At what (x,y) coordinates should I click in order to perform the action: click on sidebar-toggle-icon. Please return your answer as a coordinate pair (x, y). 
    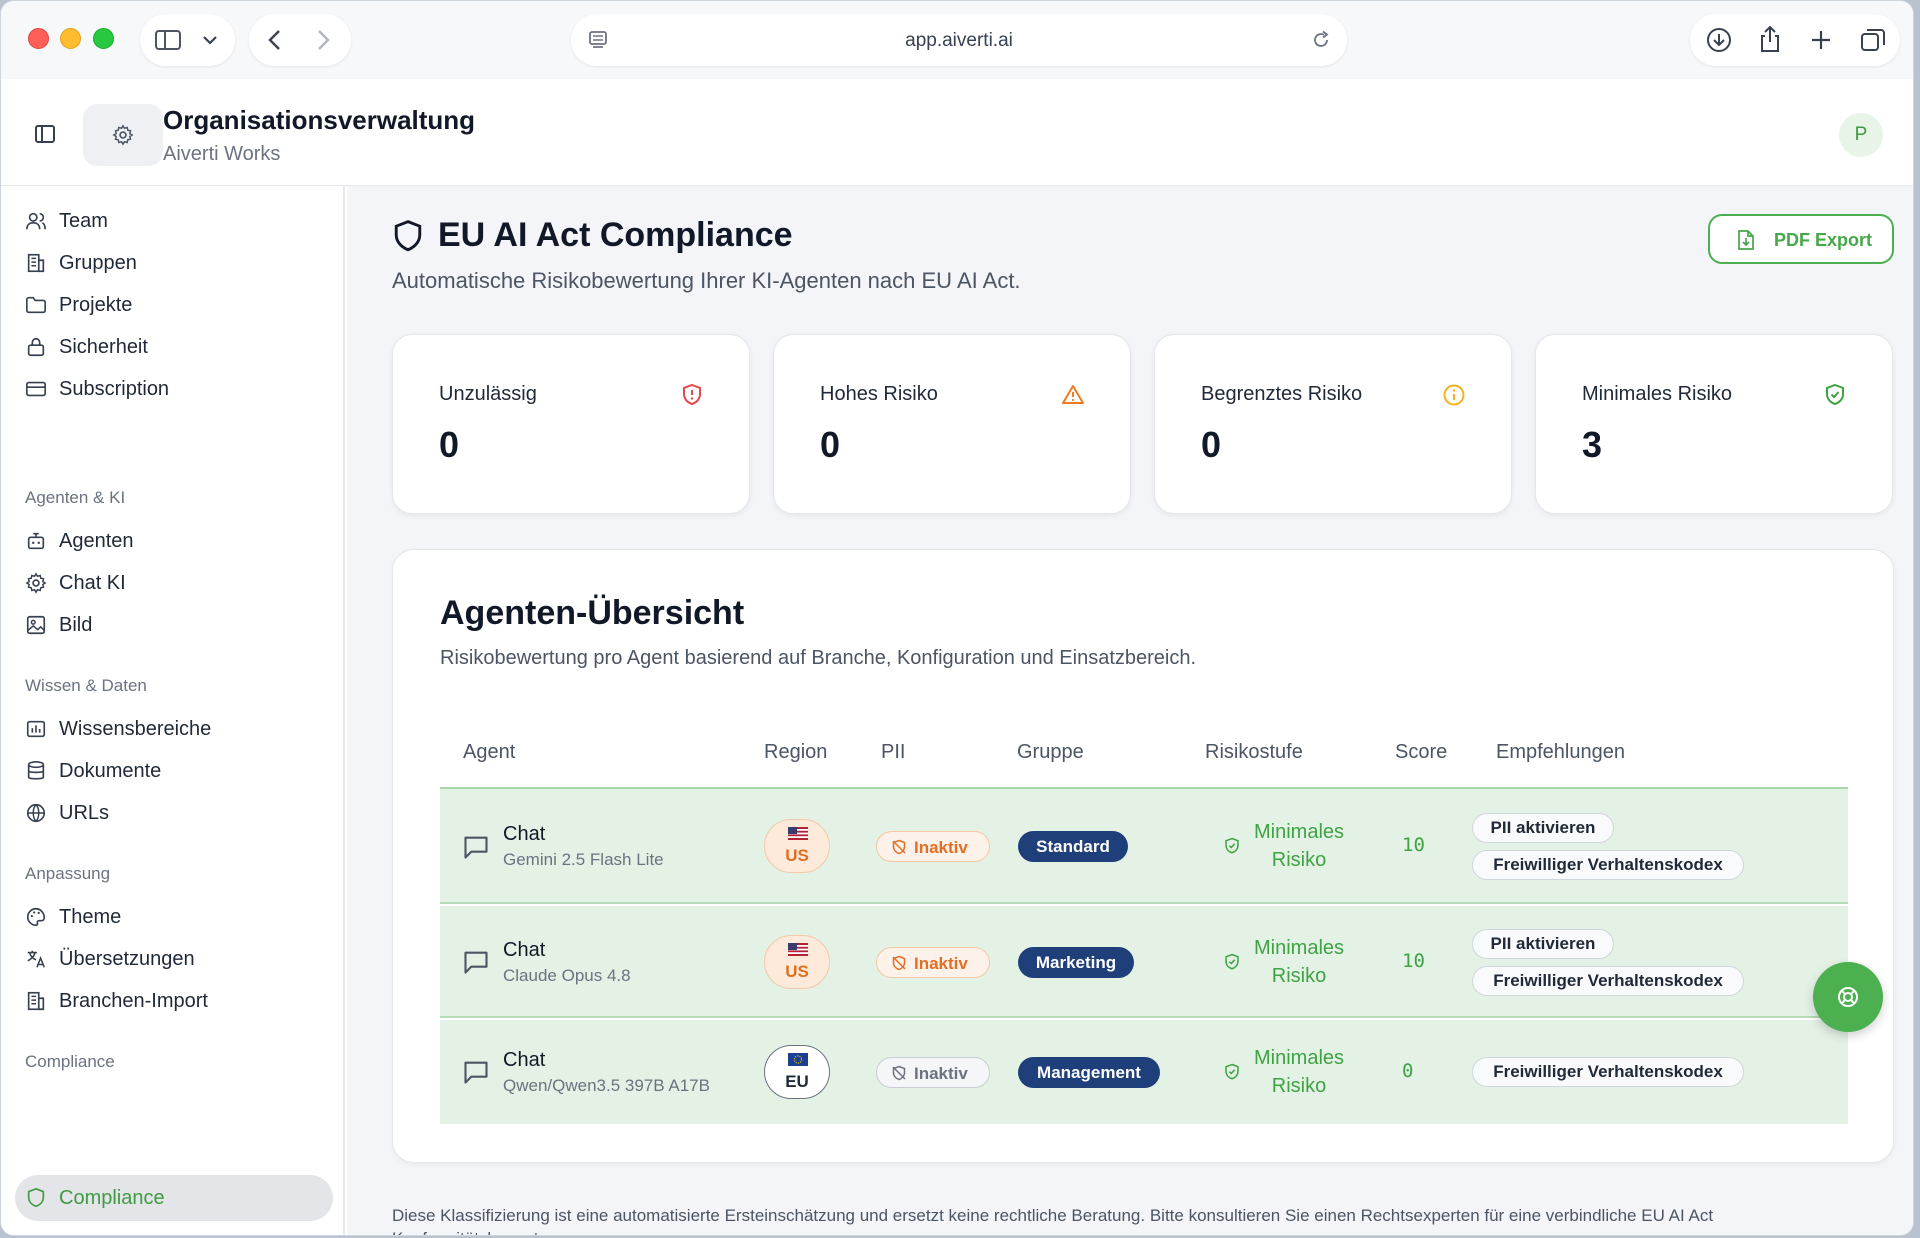
    Looking at the image, I should click on (168, 40).